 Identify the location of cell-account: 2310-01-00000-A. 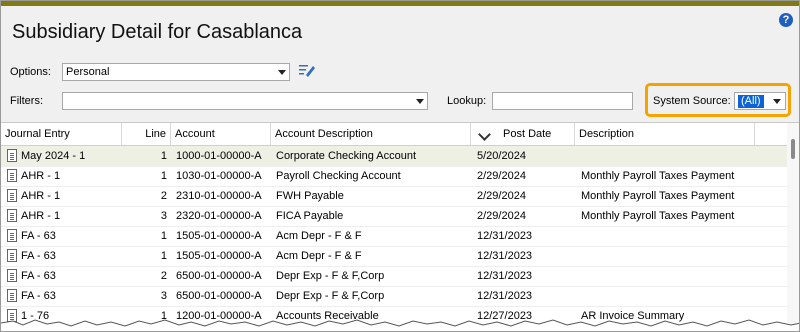
(219, 196).